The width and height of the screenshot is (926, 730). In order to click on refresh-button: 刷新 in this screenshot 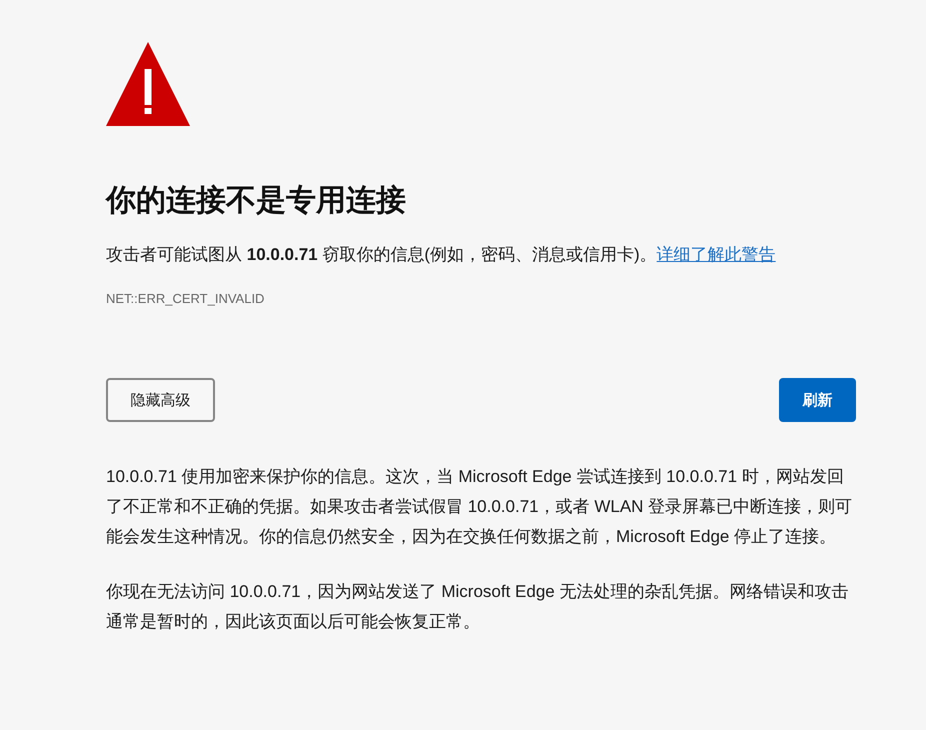, I will do `click(817, 400)`.